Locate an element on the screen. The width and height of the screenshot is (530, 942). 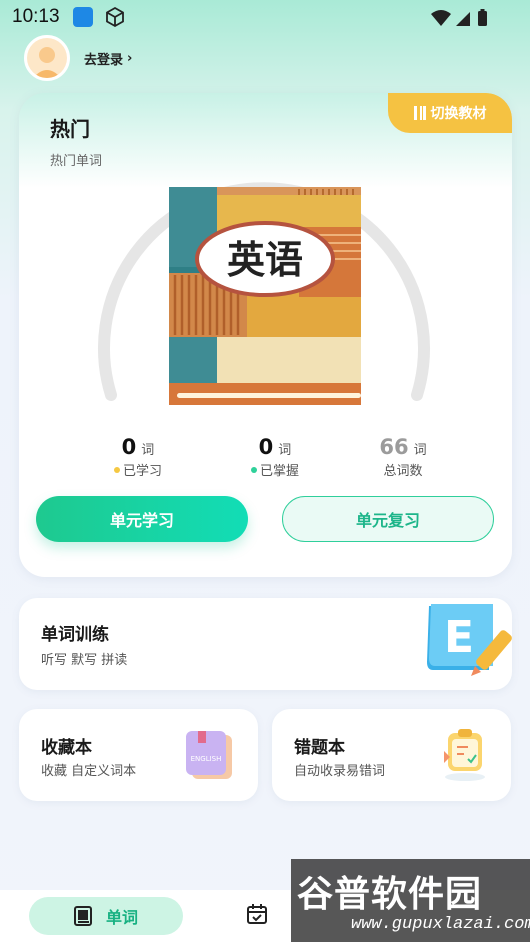
stat-total-label: 总词数 is located at coordinates (403, 471).